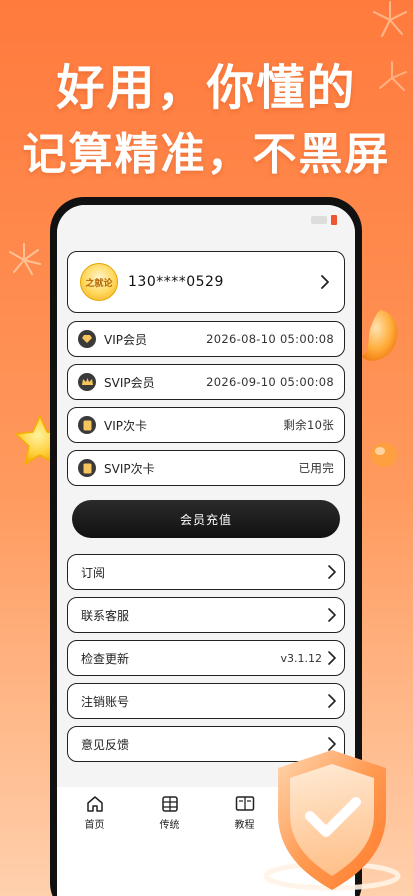  Describe the element at coordinates (301, 658) in the screenshot. I see `version-value: v3.1.12` at that location.